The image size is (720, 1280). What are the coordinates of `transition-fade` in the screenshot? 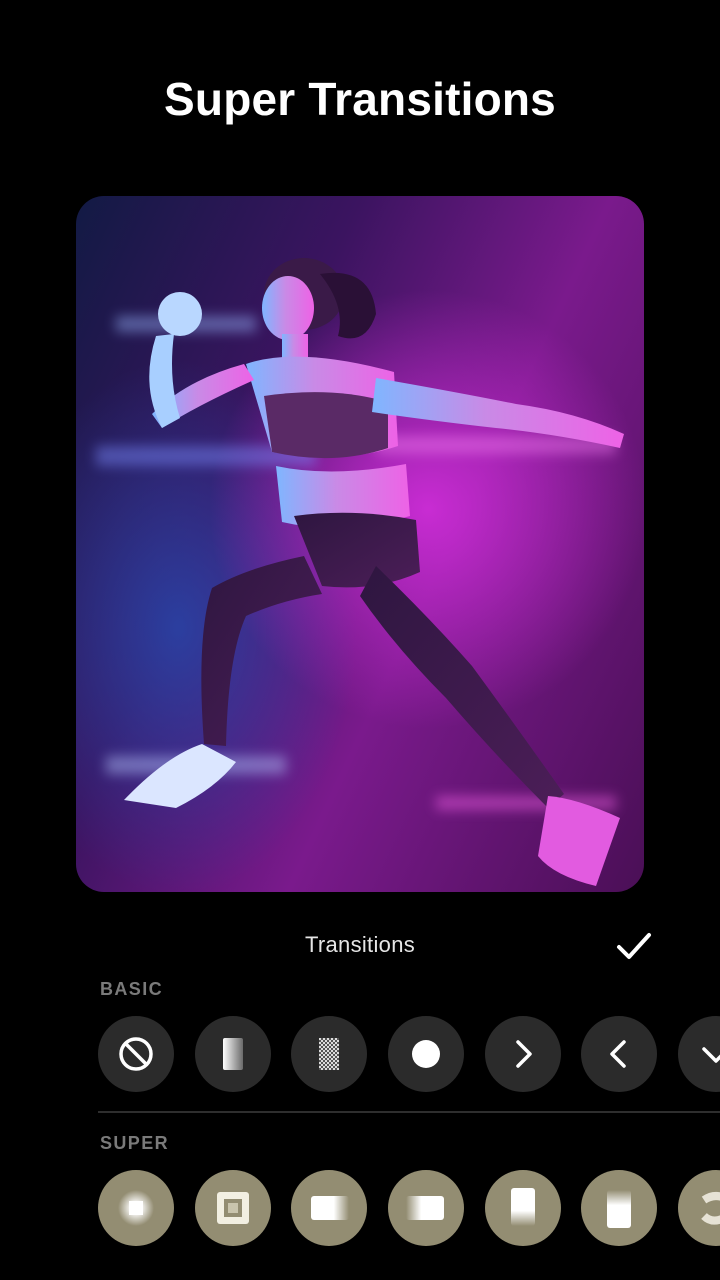 It's located at (233, 1054).